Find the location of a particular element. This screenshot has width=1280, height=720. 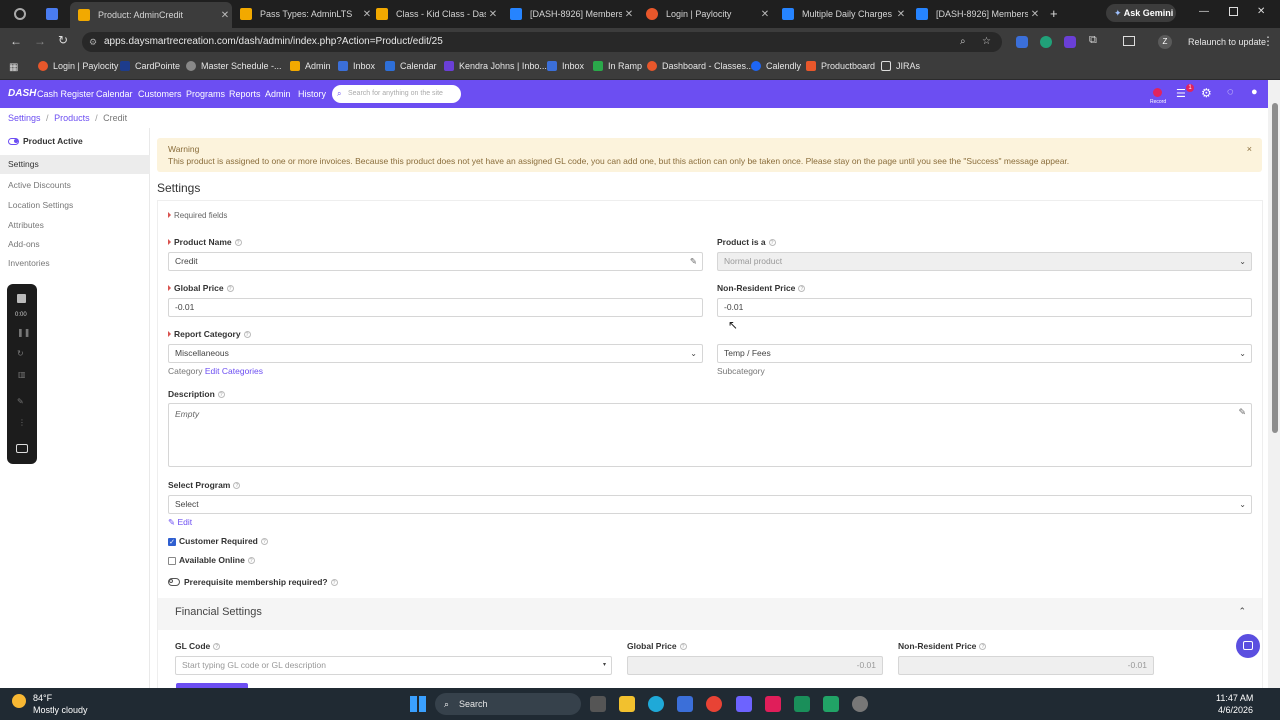

tab-jira-dash-8926: [DASH-8926] Membersh ✕ is located at coordinates (573, 14).